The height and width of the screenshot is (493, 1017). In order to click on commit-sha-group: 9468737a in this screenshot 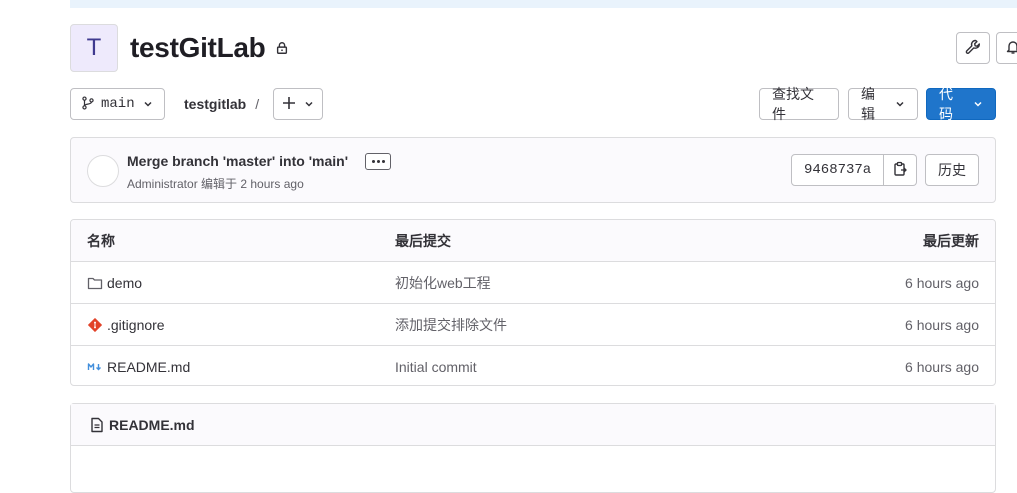, I will do `click(854, 170)`.